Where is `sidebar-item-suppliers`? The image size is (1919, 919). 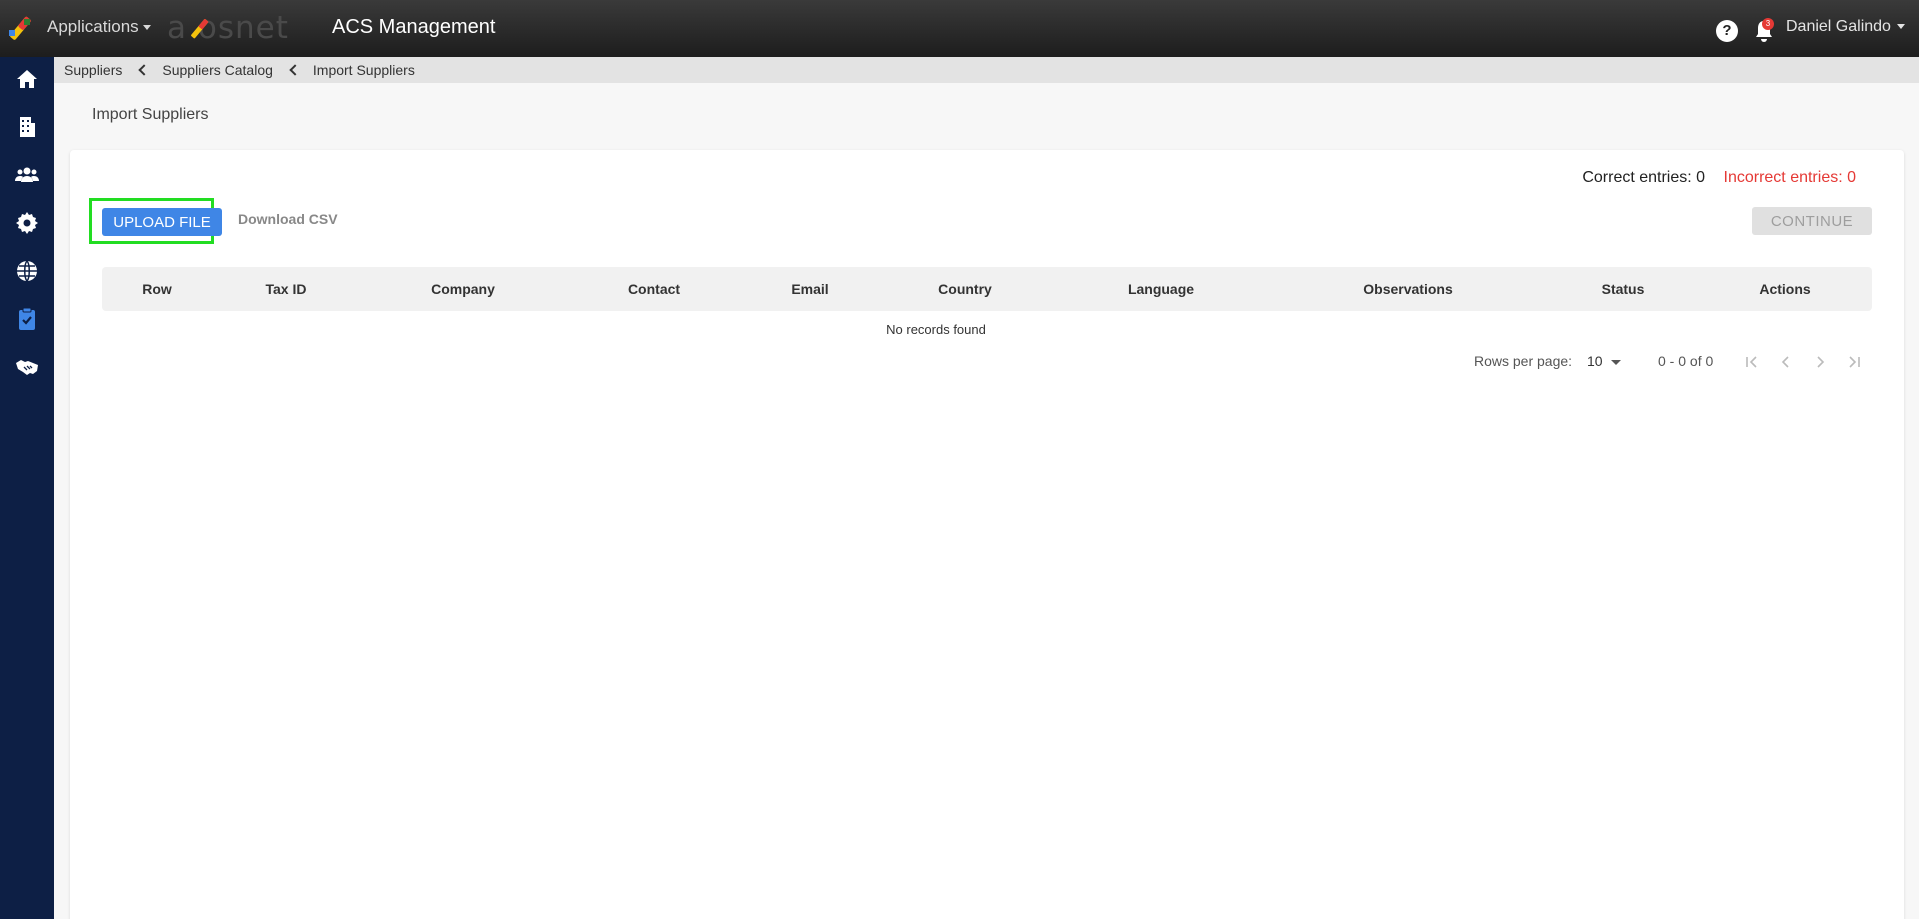 sidebar-item-suppliers is located at coordinates (27, 319).